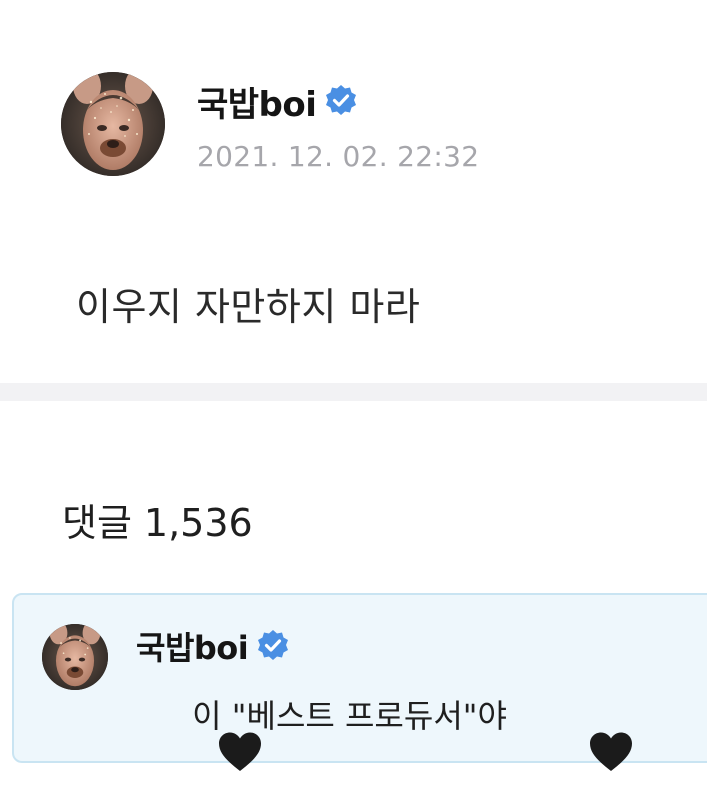 This screenshot has width=707, height=786. What do you see at coordinates (97, 523) in the screenshot?
I see `comments-label: 댓글` at bounding box center [97, 523].